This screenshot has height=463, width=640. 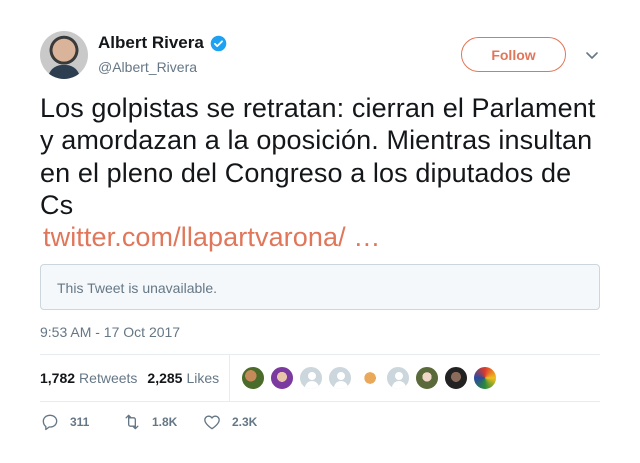 What do you see at coordinates (165, 378) in the screenshot?
I see `likes-count: 2,285` at bounding box center [165, 378].